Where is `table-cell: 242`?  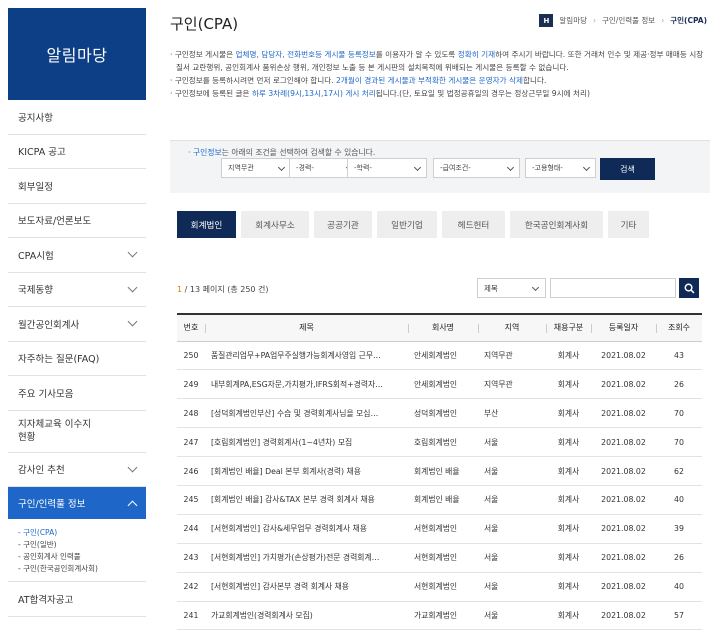
table-cell: 242 is located at coordinates (191, 587).